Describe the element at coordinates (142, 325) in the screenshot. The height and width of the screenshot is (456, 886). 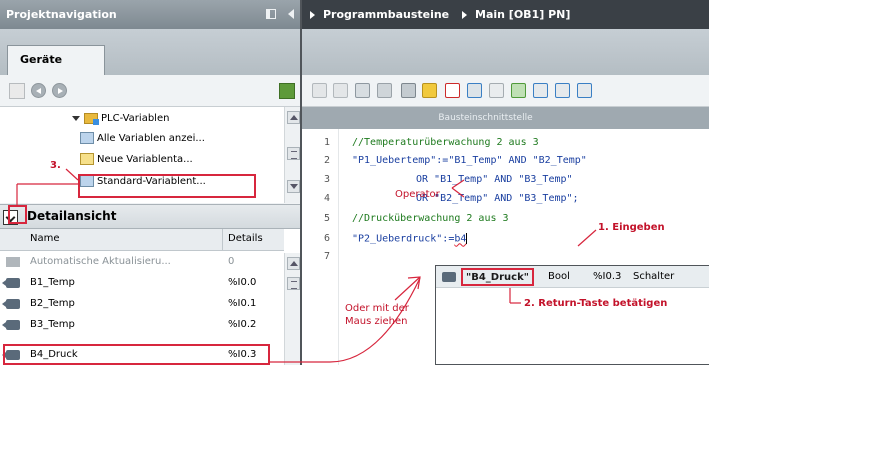
I see `table-row: B3_Temp %I0.2` at that location.